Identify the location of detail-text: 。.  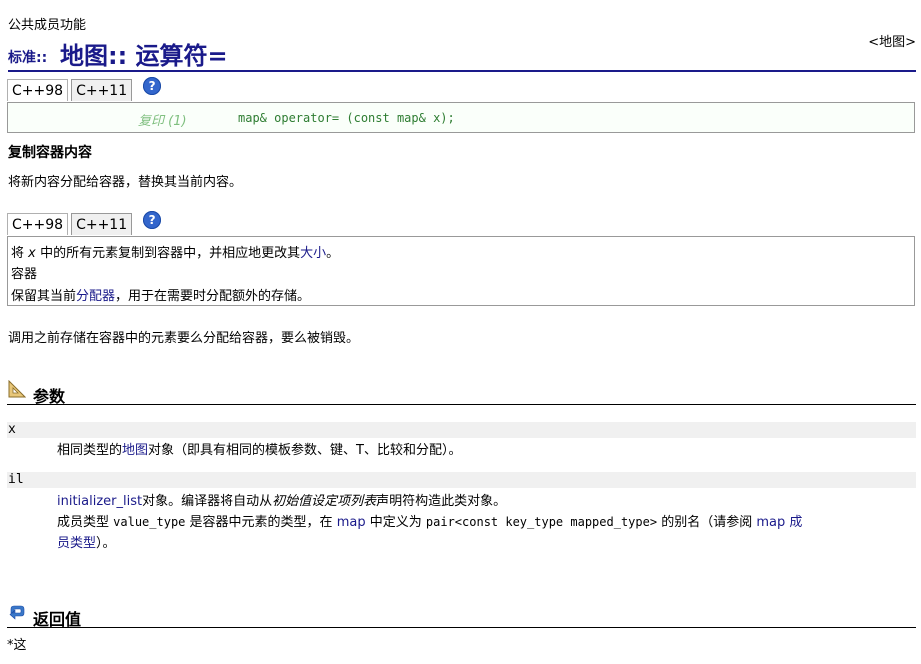
(333, 253).